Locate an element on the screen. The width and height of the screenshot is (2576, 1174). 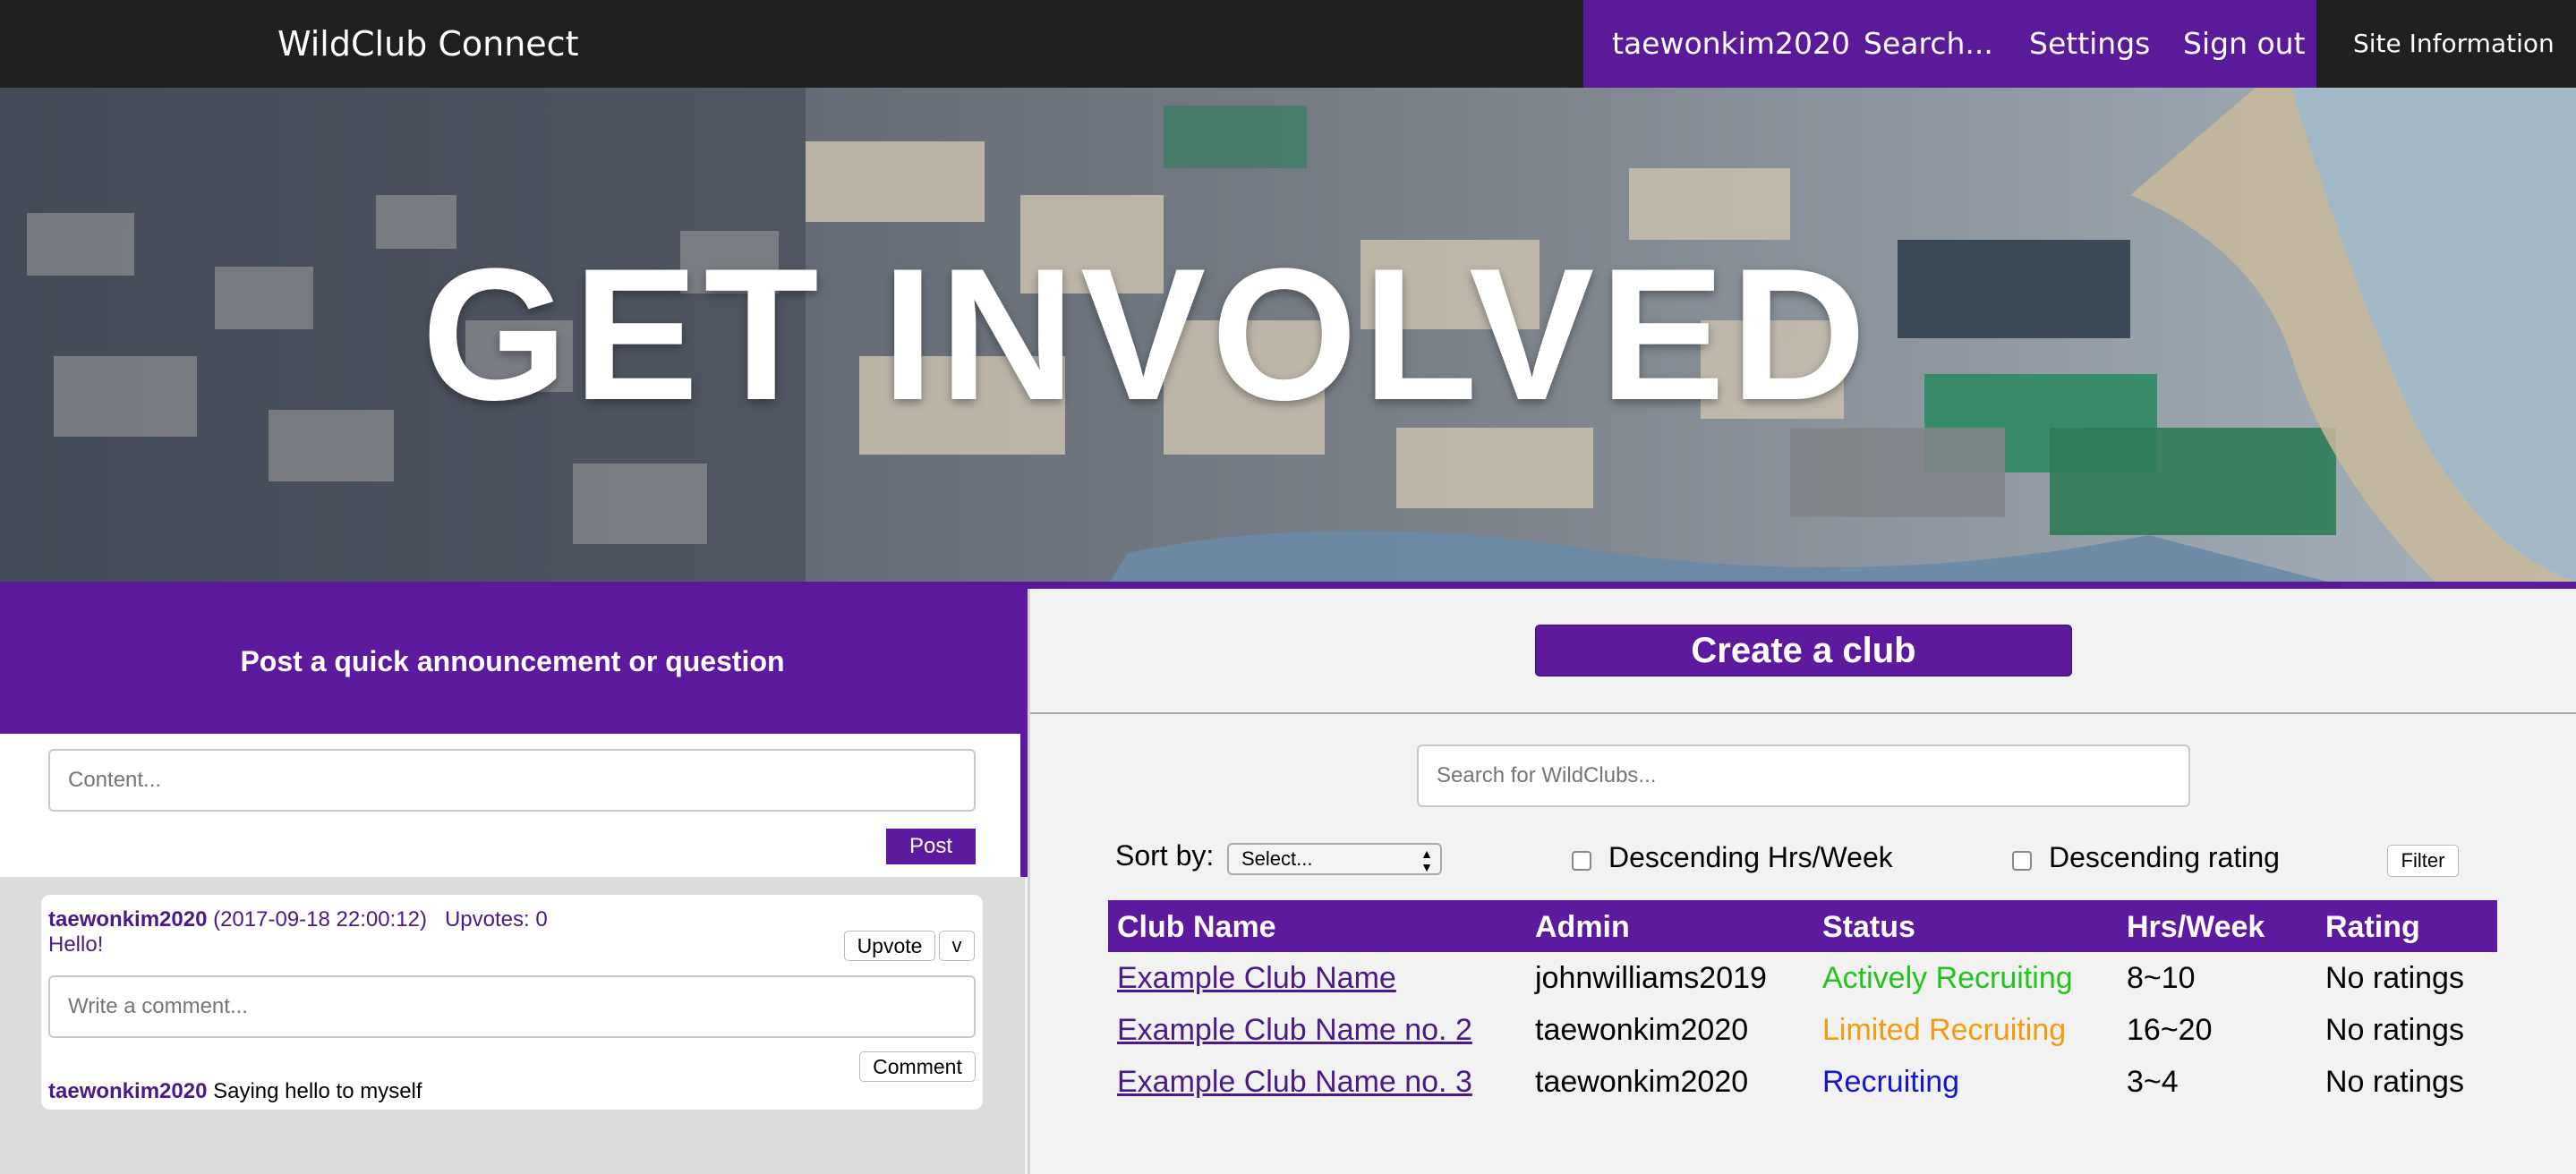
column-header-rating: Rating is located at coordinates (2372, 927).